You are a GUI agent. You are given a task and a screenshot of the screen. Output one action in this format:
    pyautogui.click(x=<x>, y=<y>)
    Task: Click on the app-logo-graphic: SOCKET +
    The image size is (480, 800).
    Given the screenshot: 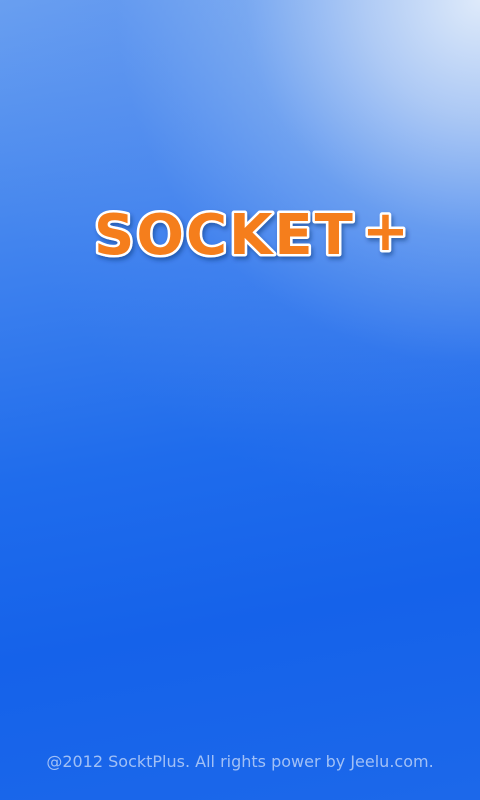 What is the action you would take?
    pyautogui.click(x=251, y=233)
    